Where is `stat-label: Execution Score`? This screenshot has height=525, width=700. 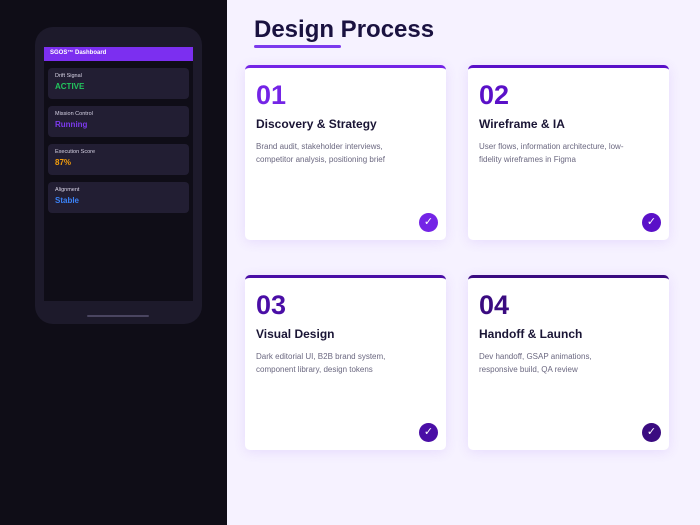 stat-label: Execution Score is located at coordinates (75, 152).